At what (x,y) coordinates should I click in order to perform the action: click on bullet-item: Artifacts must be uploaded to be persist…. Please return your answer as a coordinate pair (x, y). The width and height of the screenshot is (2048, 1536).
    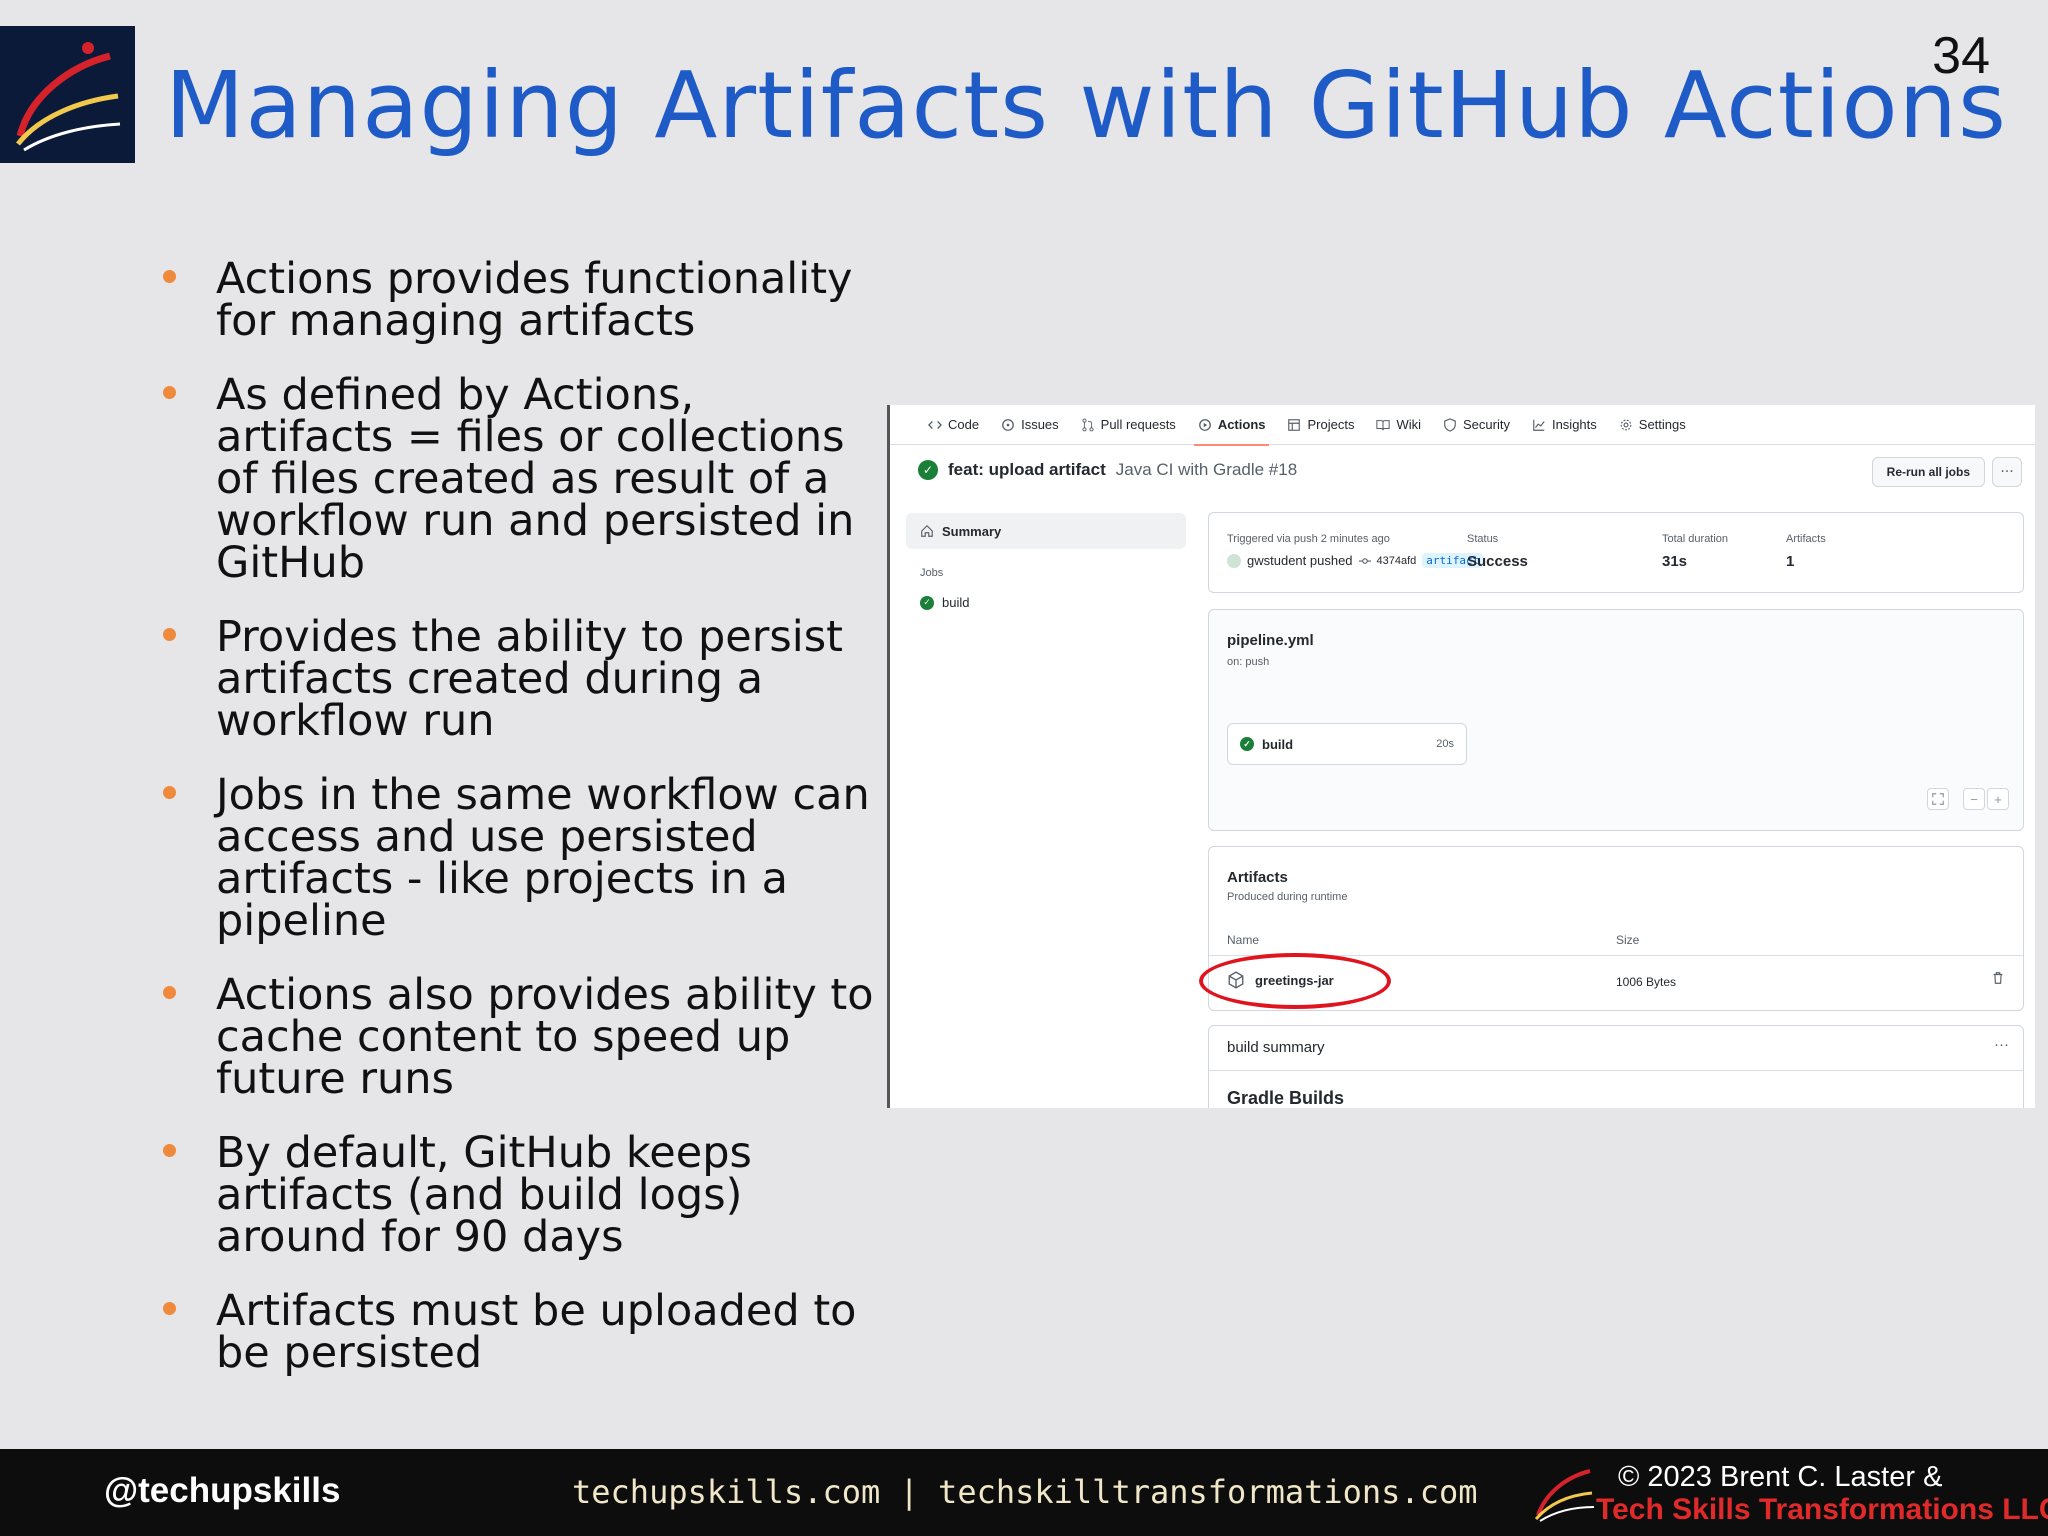
    Looking at the image, I should click on (520, 1332).